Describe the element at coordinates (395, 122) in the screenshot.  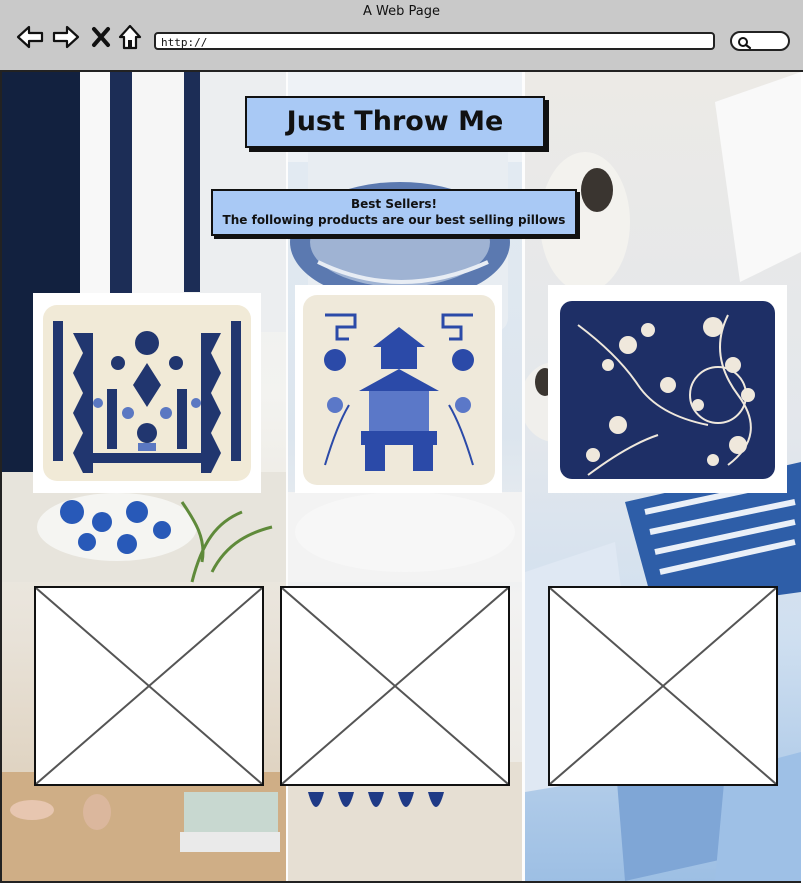
I see `page-title: Just Throw Me` at that location.